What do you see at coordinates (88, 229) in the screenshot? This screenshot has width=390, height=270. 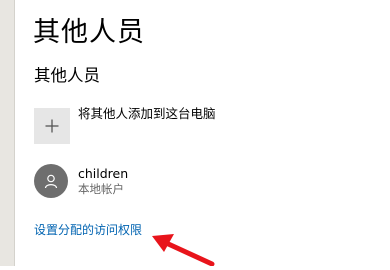 I see `assigned-access-link: 设置分配的访问权限` at bounding box center [88, 229].